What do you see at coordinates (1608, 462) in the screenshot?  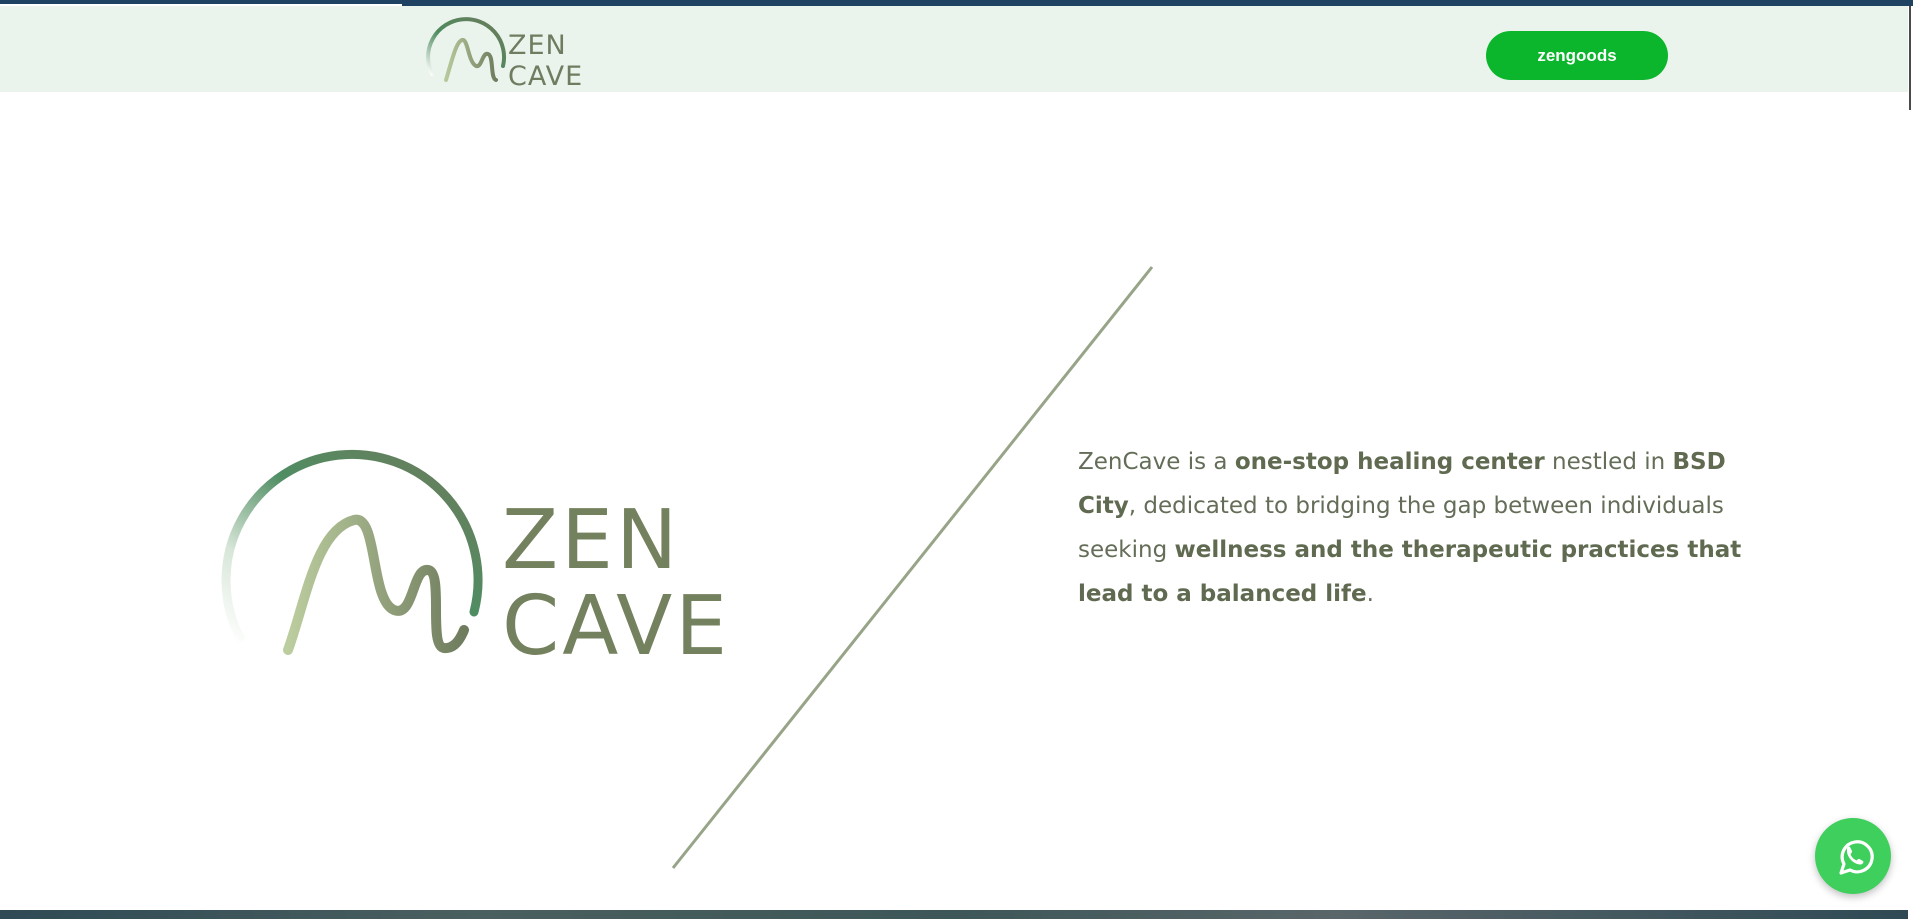 I see `intro-text-part-2: nestled in` at bounding box center [1608, 462].